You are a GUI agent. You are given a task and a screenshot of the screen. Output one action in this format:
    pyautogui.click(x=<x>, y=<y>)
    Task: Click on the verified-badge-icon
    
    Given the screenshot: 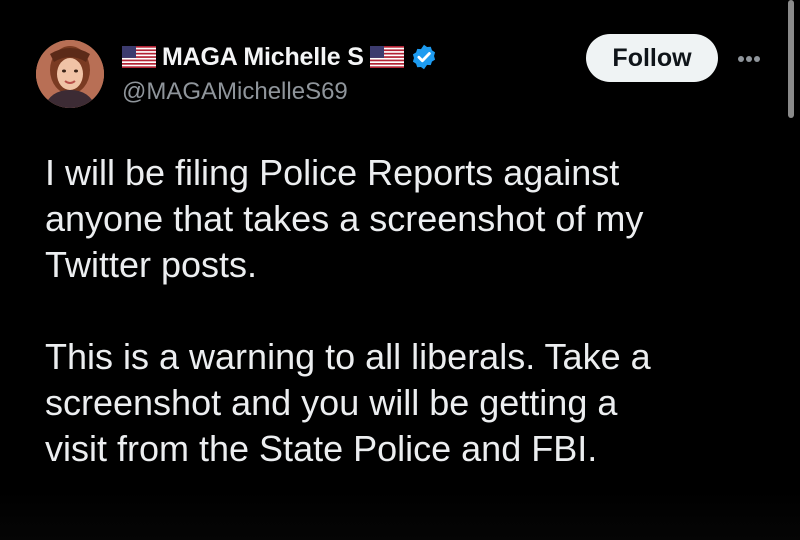 What is the action you would take?
    pyautogui.click(x=424, y=57)
    